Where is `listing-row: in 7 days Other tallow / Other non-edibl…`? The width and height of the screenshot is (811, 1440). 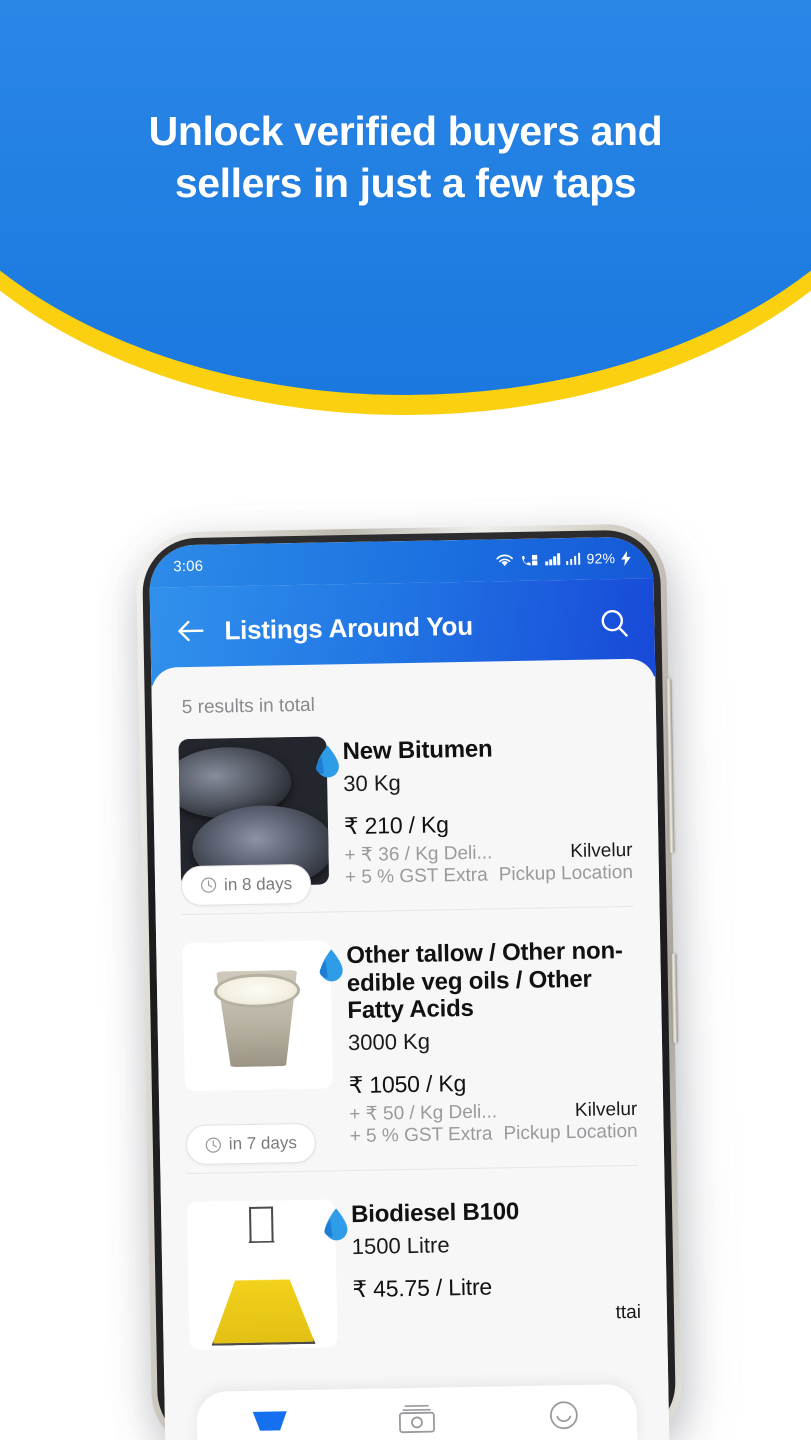 listing-row: in 7 days Other tallow / Other non-edibl… is located at coordinates (410, 1051).